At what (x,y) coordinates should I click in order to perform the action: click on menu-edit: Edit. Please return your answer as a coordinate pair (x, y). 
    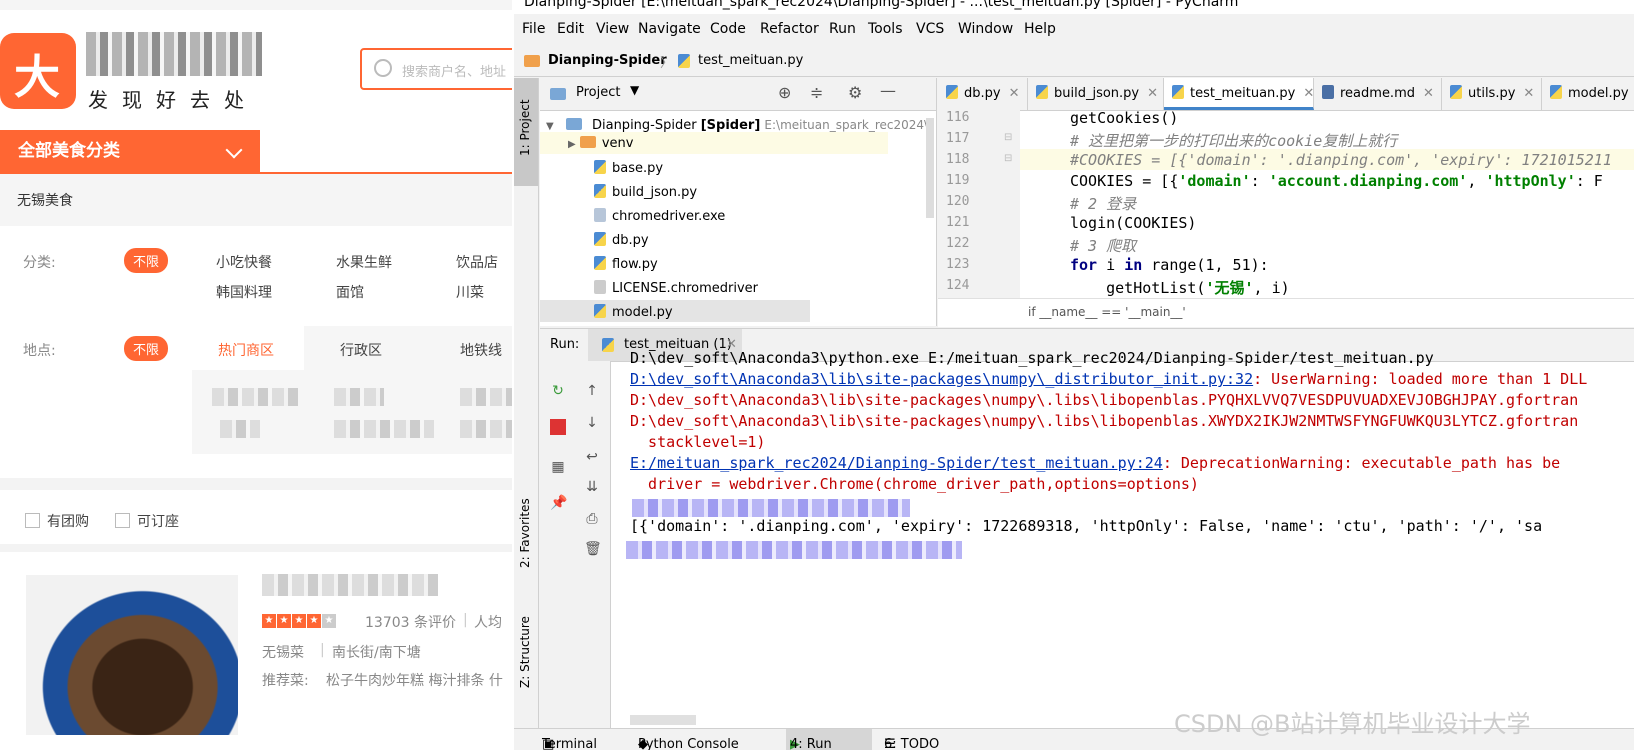
    Looking at the image, I should click on (570, 29).